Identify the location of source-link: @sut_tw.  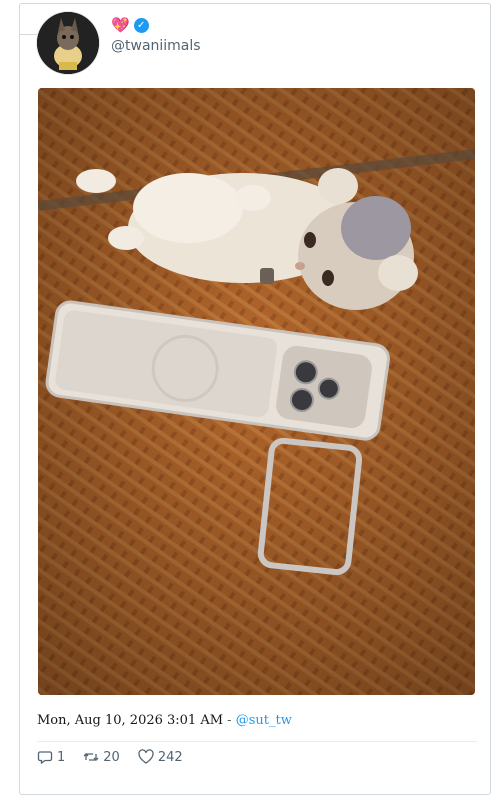
(264, 720).